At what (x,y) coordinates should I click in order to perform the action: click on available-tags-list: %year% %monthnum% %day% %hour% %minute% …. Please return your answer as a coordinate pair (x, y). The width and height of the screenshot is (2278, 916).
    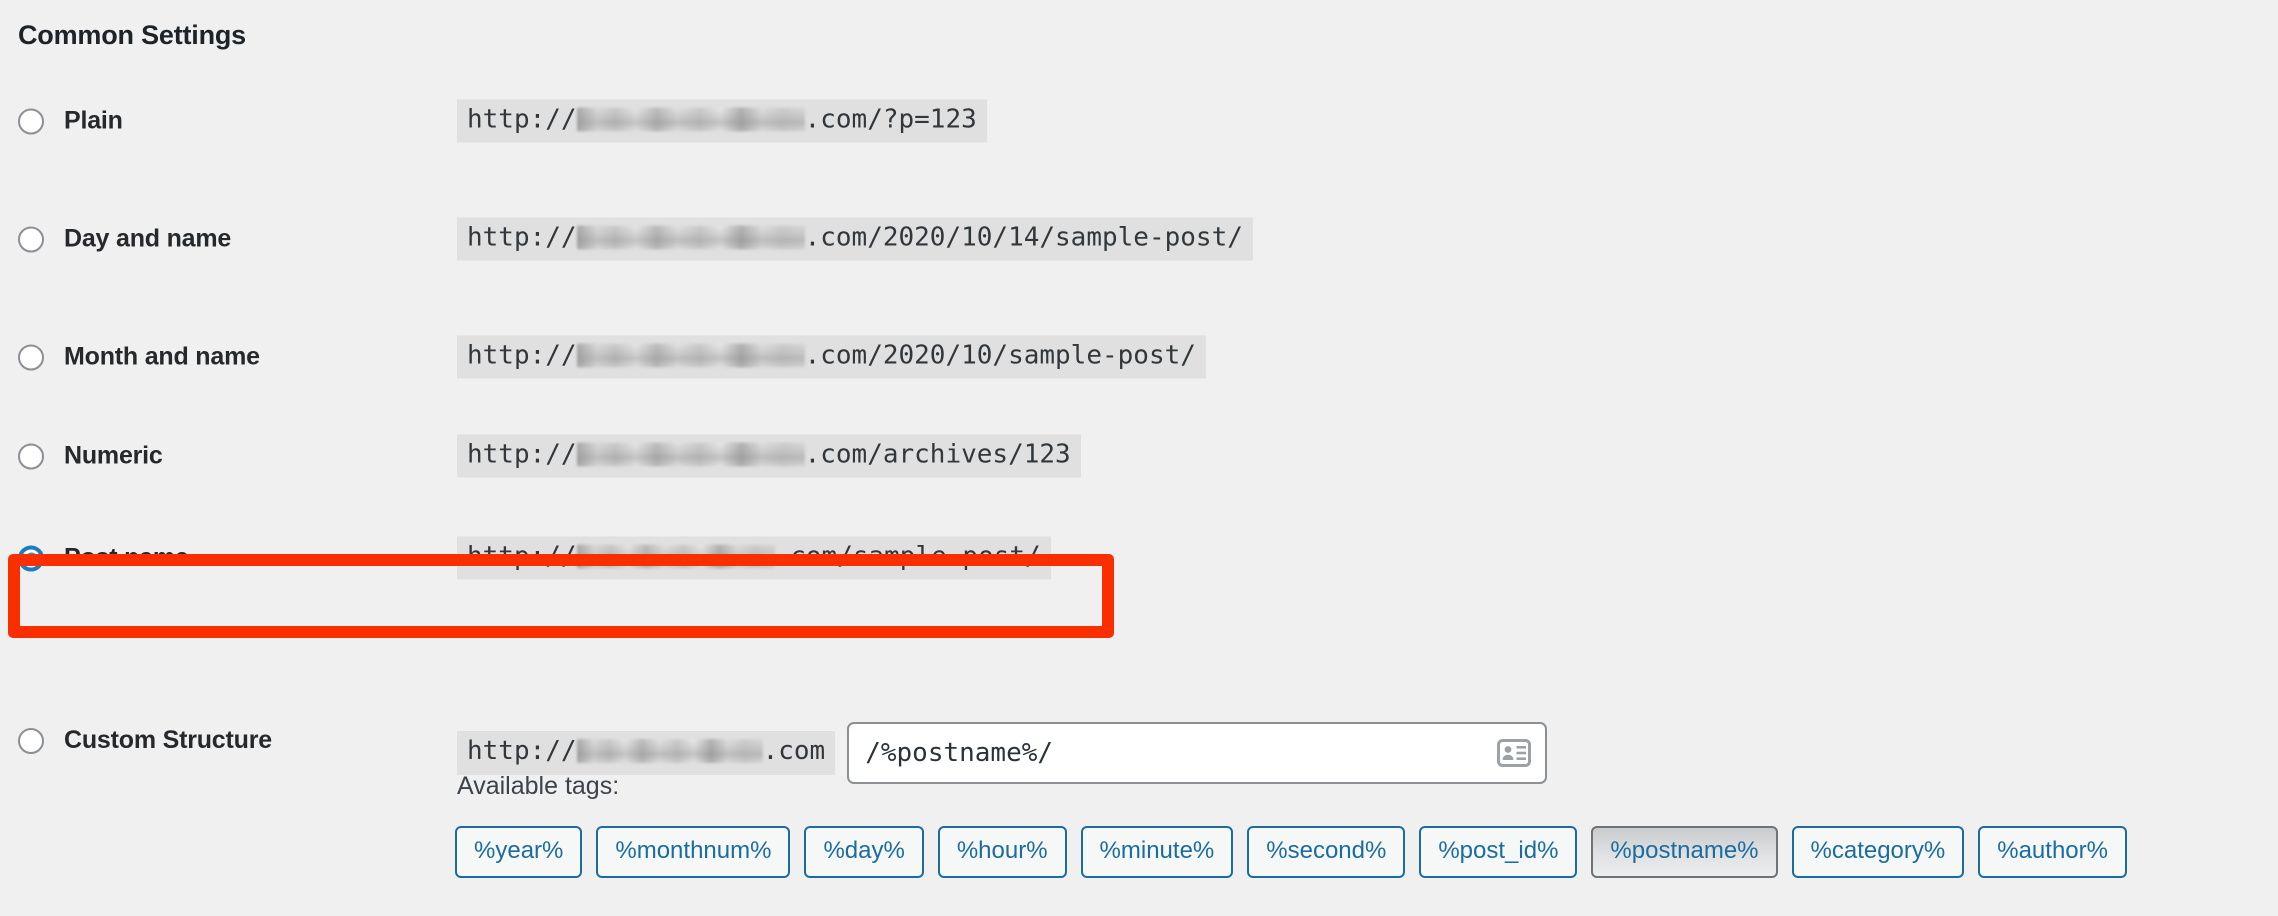
    Looking at the image, I should click on (1291, 852).